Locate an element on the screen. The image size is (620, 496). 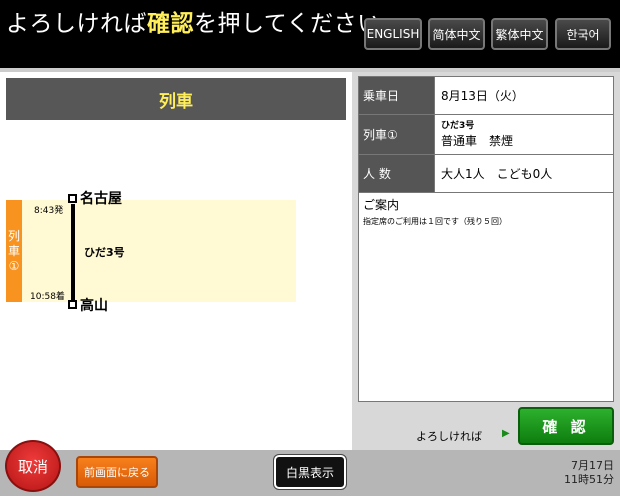
arrow-right-icon: ▶ is located at coordinates (506, 433).